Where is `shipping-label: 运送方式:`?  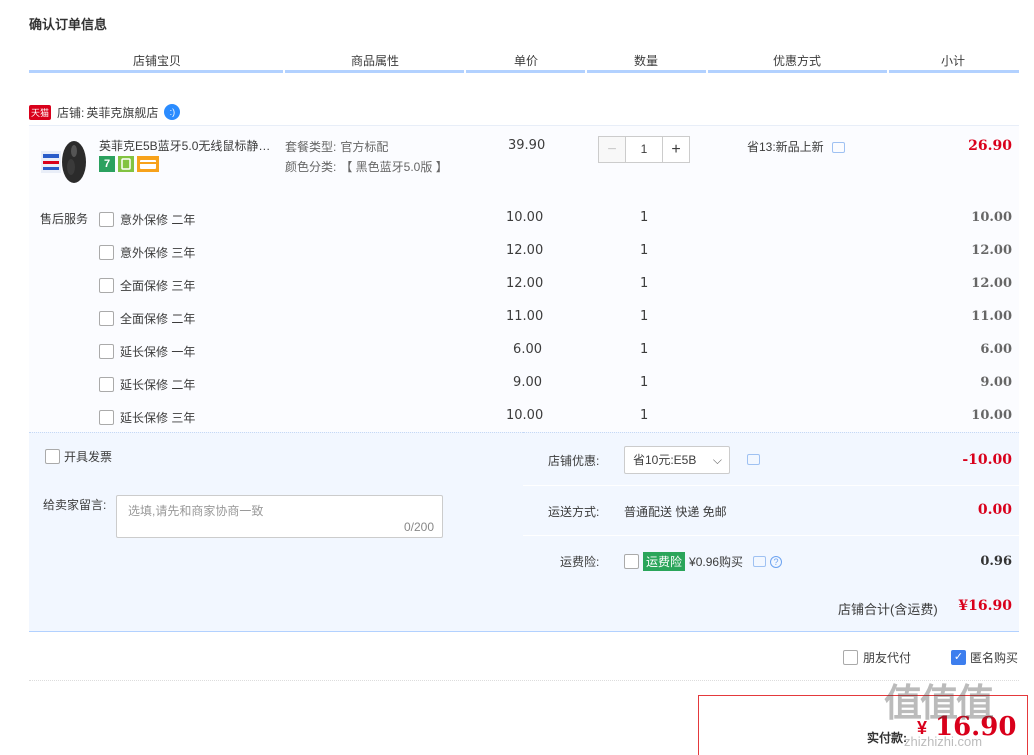
shipping-label: 运送方式: is located at coordinates (574, 512).